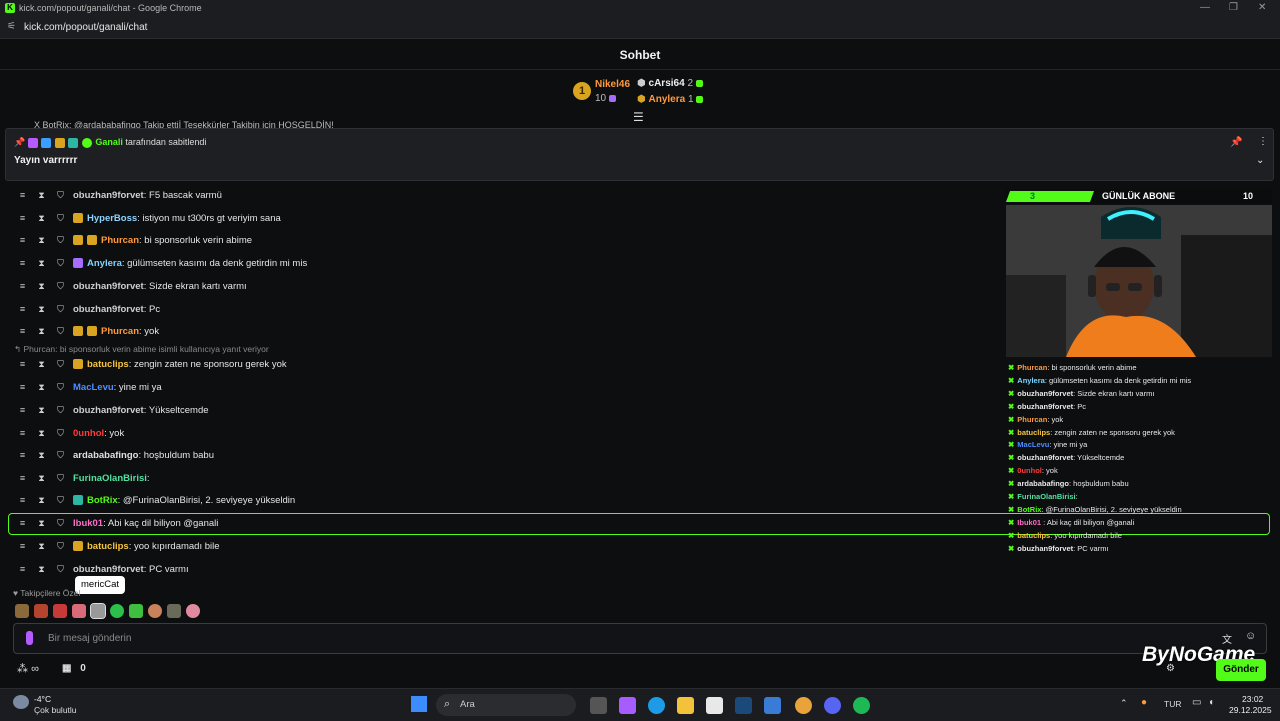 The height and width of the screenshot is (721, 1280). What do you see at coordinates (112, 218) in the screenshot?
I see `chat-username: HyperBoss` at bounding box center [112, 218].